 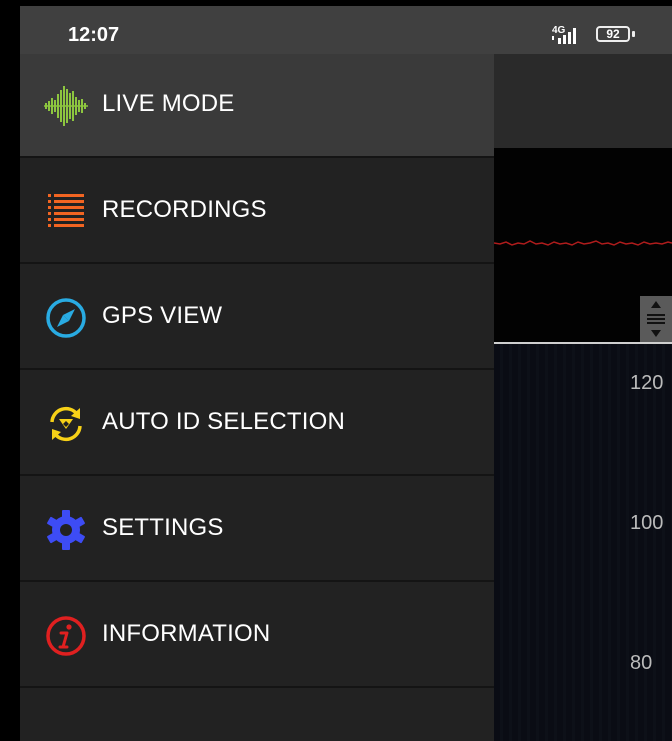 I want to click on y-tick-label: 80, so click(x=641, y=663).